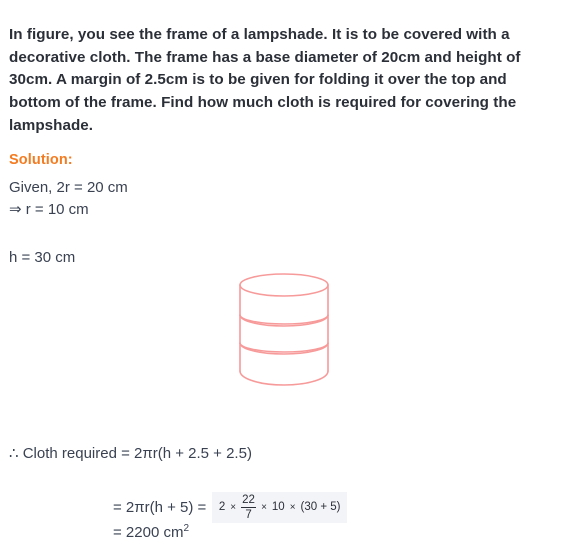 The width and height of the screenshot is (563, 556). Describe the element at coordinates (130, 453) in the screenshot. I see `cloth-required-line: ∴ Cloth required = 2πr(h + 2.5 + 2.5)` at that location.